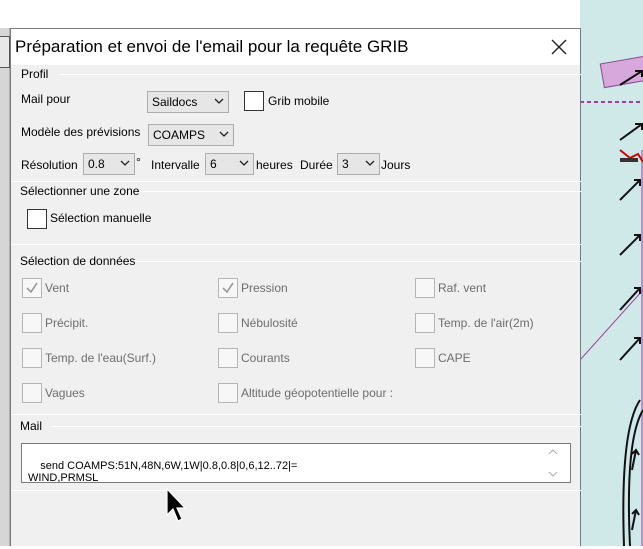 This screenshot has height=549, width=643. I want to click on geopotential-checkbox, so click(228, 393).